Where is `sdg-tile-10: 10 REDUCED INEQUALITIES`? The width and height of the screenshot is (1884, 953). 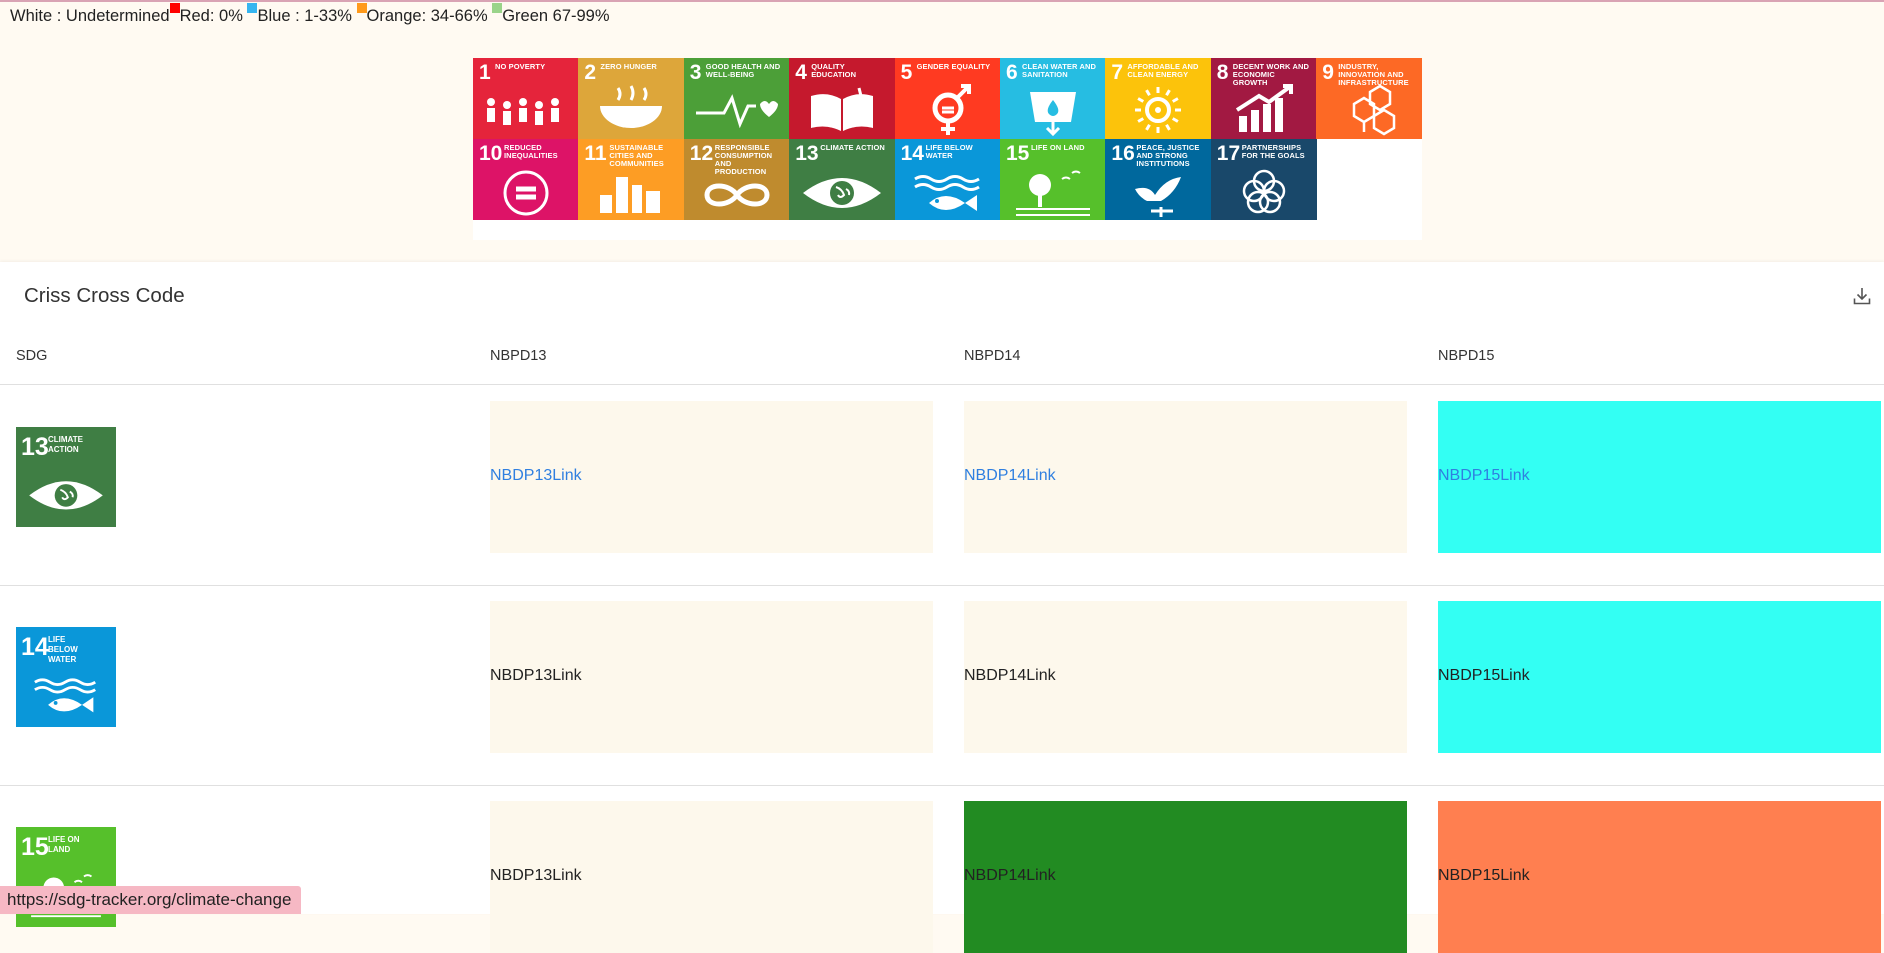
sdg-tile-10: 10 REDUCED INEQUALITIES is located at coordinates (526, 179).